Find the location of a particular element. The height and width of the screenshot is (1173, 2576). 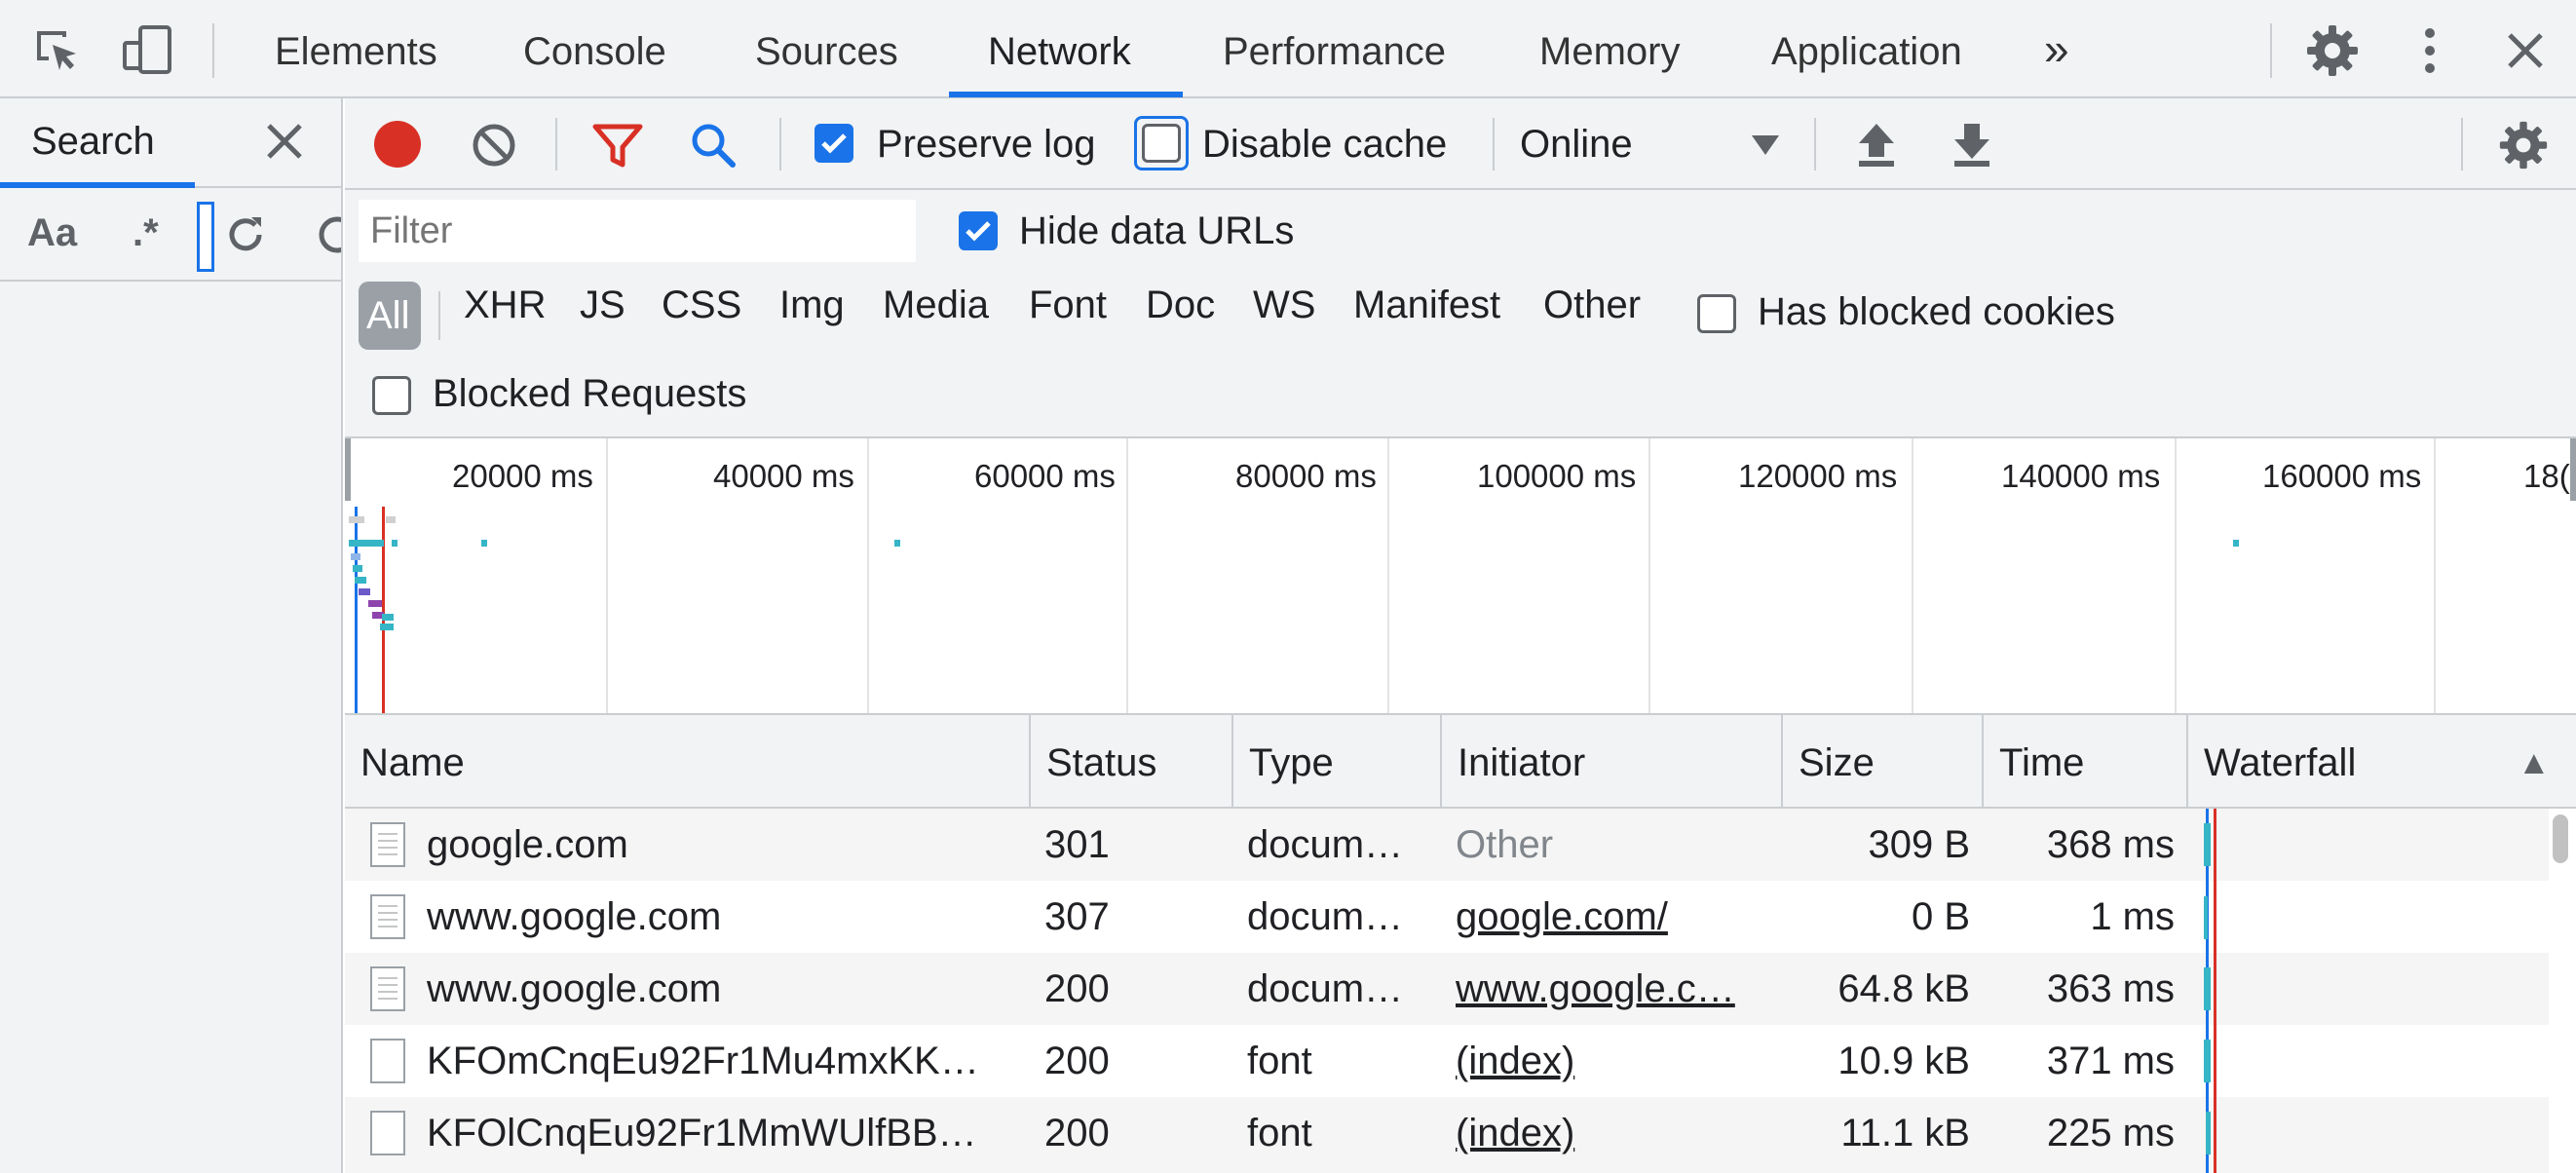

sort-ascending-icon: ▲ is located at coordinates (2531, 762).